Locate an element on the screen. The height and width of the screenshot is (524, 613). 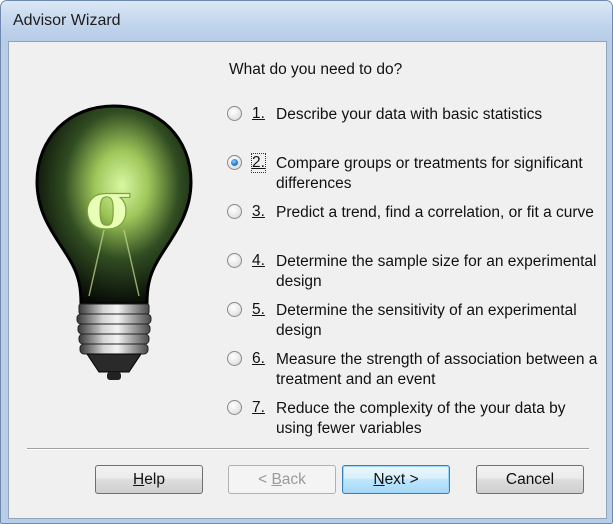
back-label-rest: ack is located at coordinates (293, 479).